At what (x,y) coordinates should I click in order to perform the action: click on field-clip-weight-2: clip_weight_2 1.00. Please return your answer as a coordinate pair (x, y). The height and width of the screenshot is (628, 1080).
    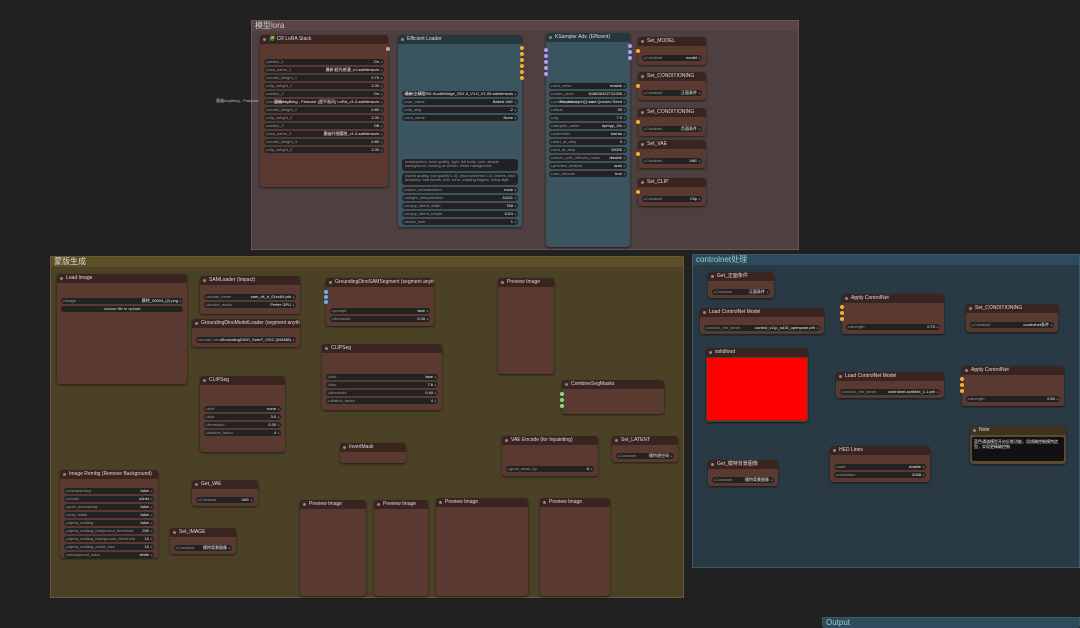
    Looking at the image, I should click on (324, 118).